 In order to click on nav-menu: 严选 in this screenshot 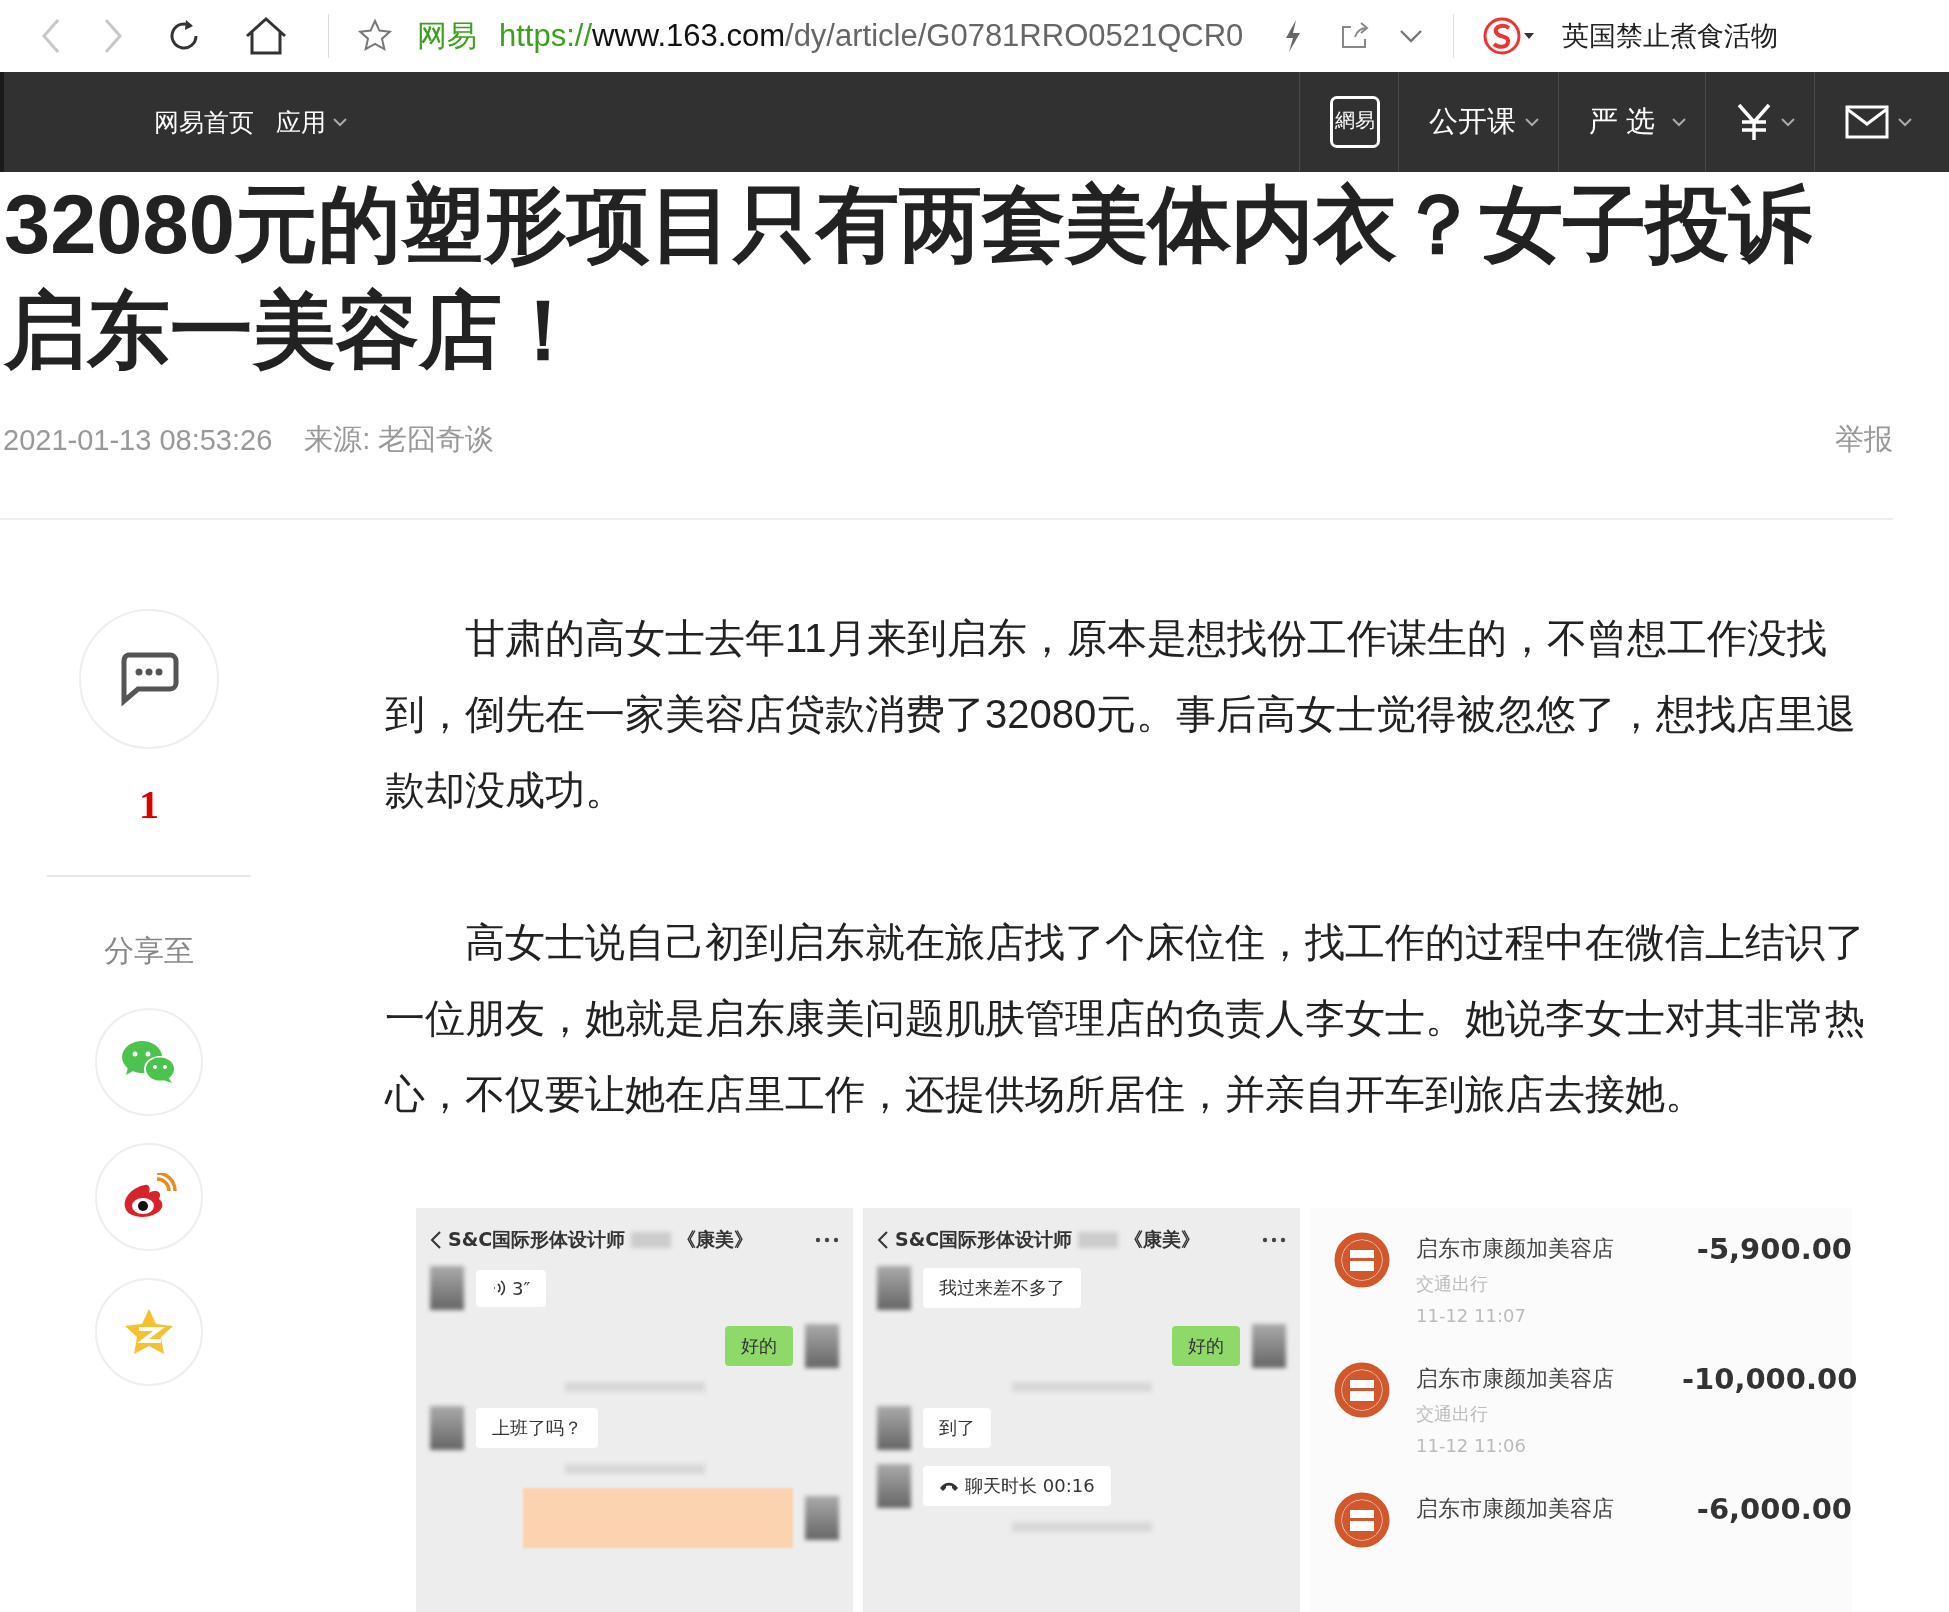, I will do `click(1631, 122)`.